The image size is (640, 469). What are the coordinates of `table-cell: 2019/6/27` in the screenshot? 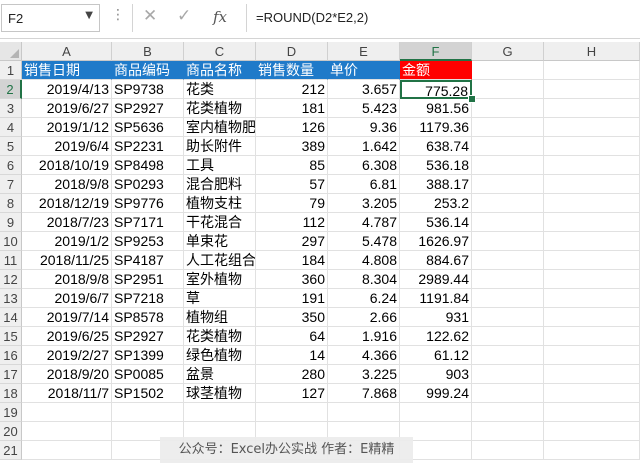 It's located at (67, 108).